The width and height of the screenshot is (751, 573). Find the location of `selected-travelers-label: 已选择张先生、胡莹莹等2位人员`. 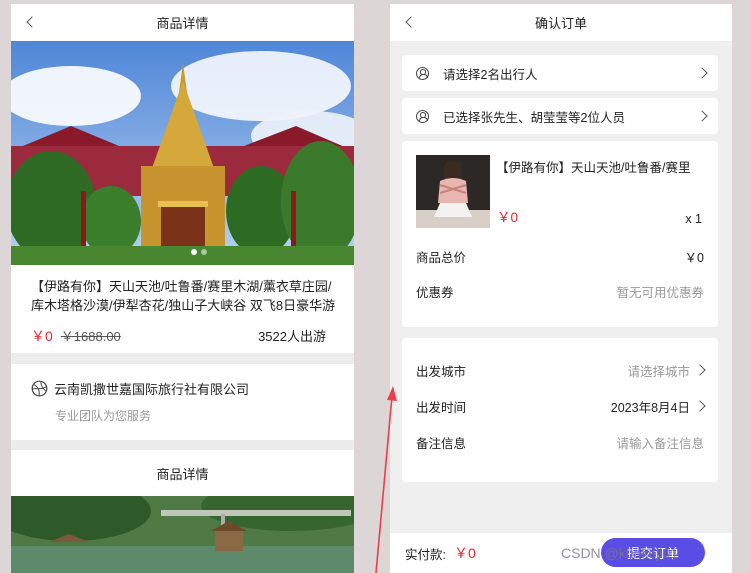

selected-travelers-label: 已选择张先生、胡莹莹等2位人员 is located at coordinates (534, 117).